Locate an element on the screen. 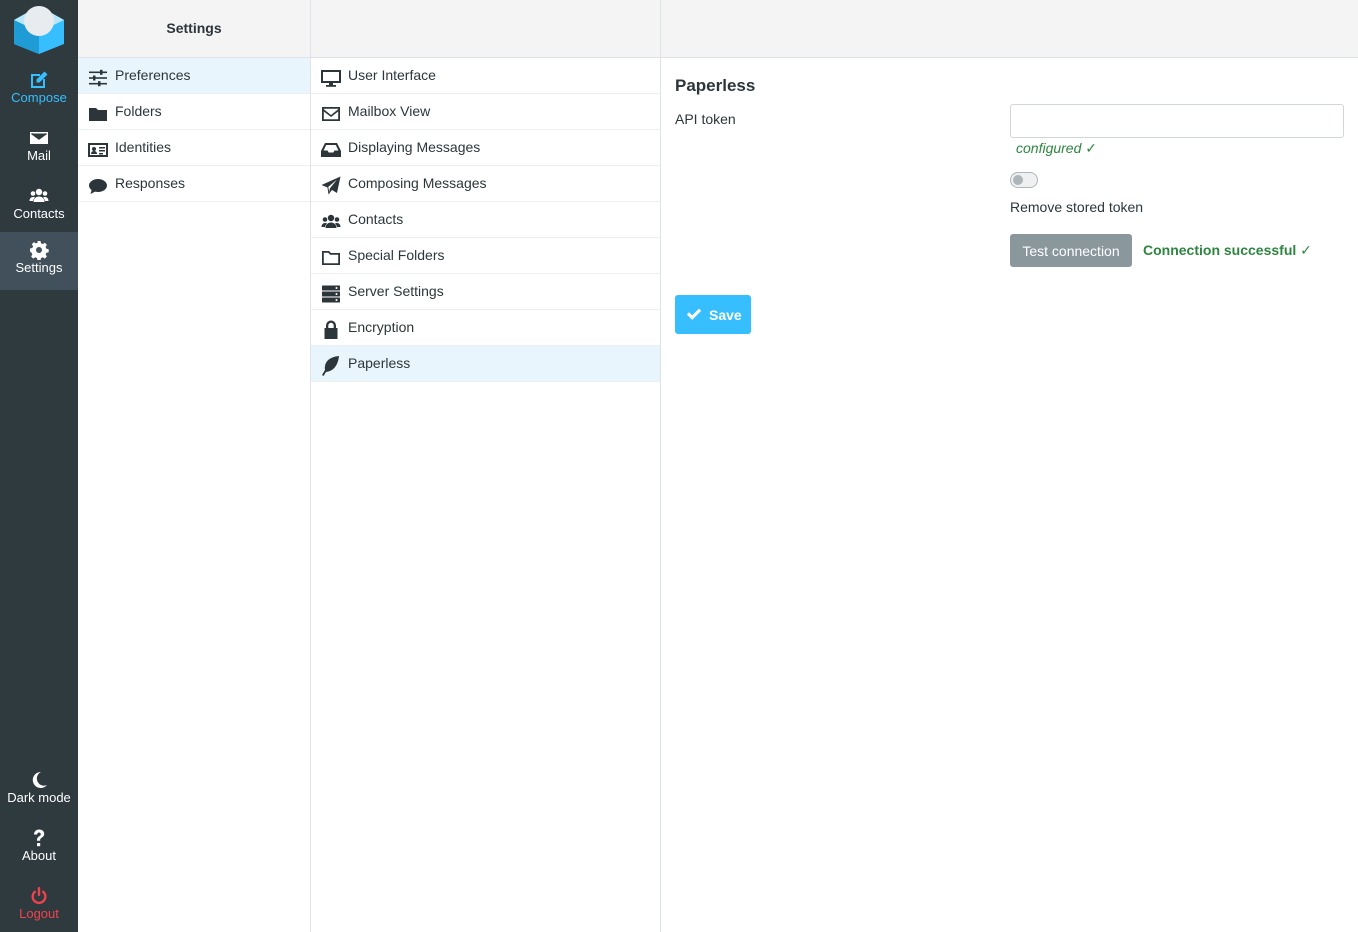  nav-settings-label: Settings is located at coordinates (39, 267).